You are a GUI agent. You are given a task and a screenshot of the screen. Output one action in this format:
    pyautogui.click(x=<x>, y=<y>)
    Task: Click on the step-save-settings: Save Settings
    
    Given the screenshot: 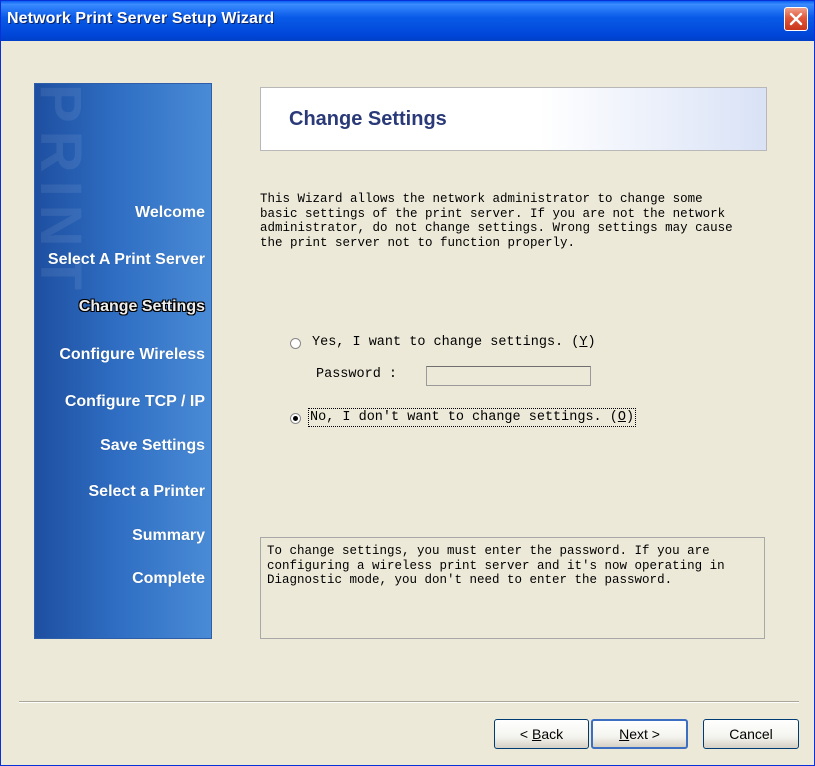 What is the action you would take?
    pyautogui.click(x=152, y=445)
    